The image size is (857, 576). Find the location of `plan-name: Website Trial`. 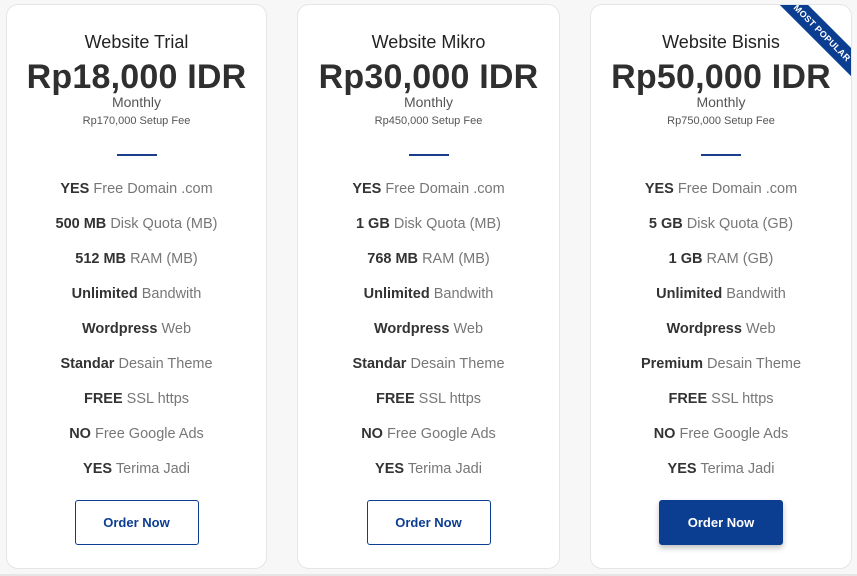

plan-name: Website Trial is located at coordinates (136, 42).